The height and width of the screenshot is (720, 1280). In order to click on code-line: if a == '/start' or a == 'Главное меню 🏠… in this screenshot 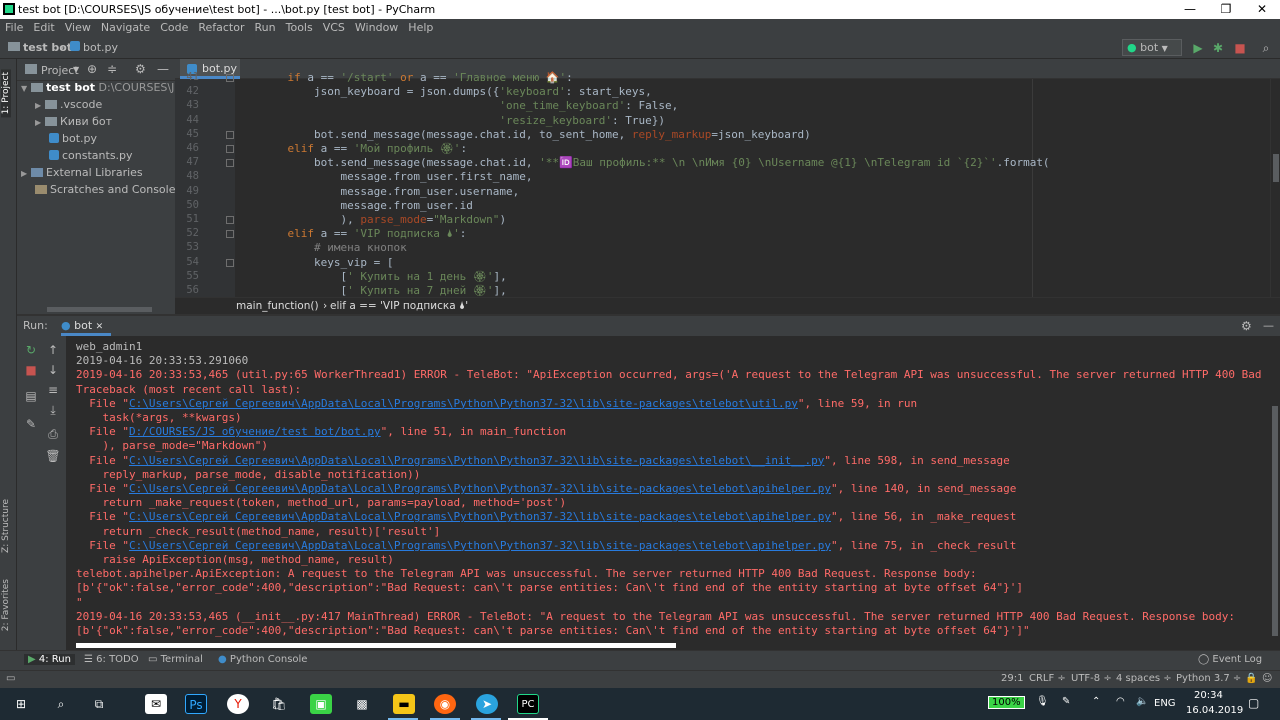, I will do `click(417, 77)`.